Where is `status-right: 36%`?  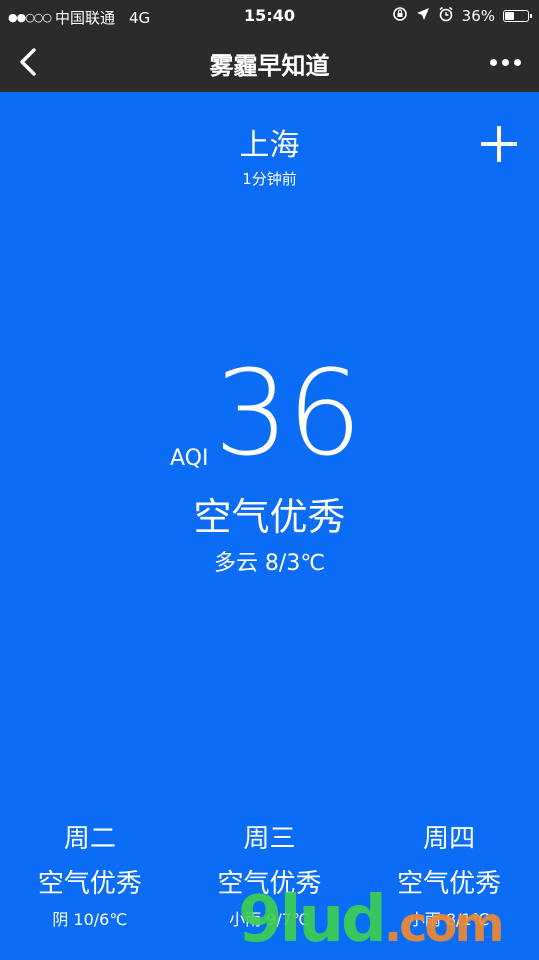 status-right: 36% is located at coordinates (462, 16).